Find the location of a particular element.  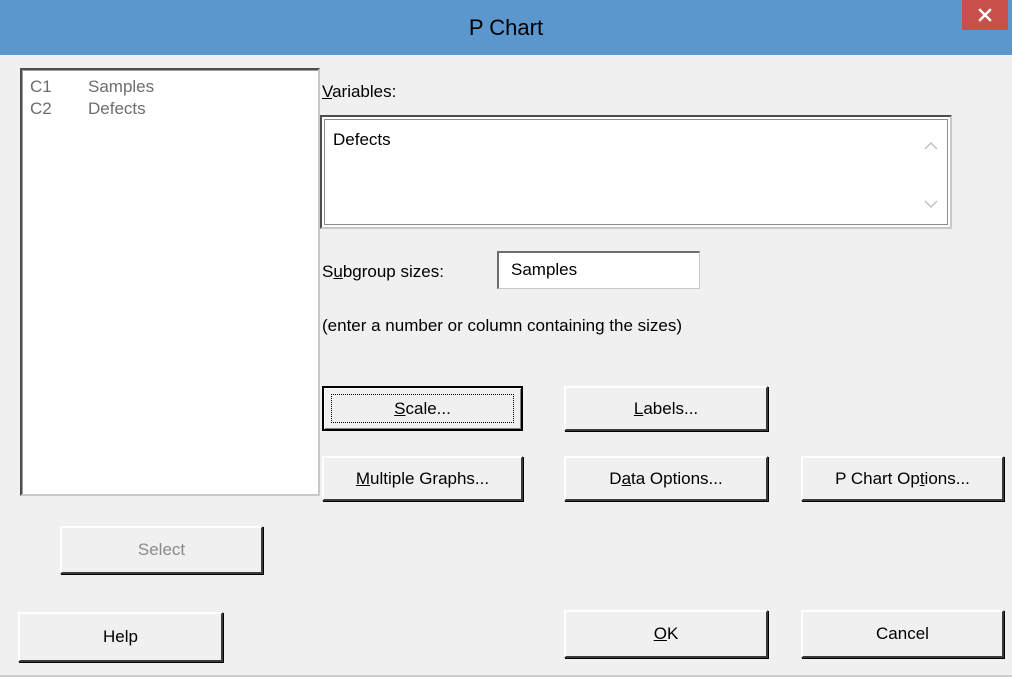

scroll-down-arrow-icon is located at coordinates (931, 204).